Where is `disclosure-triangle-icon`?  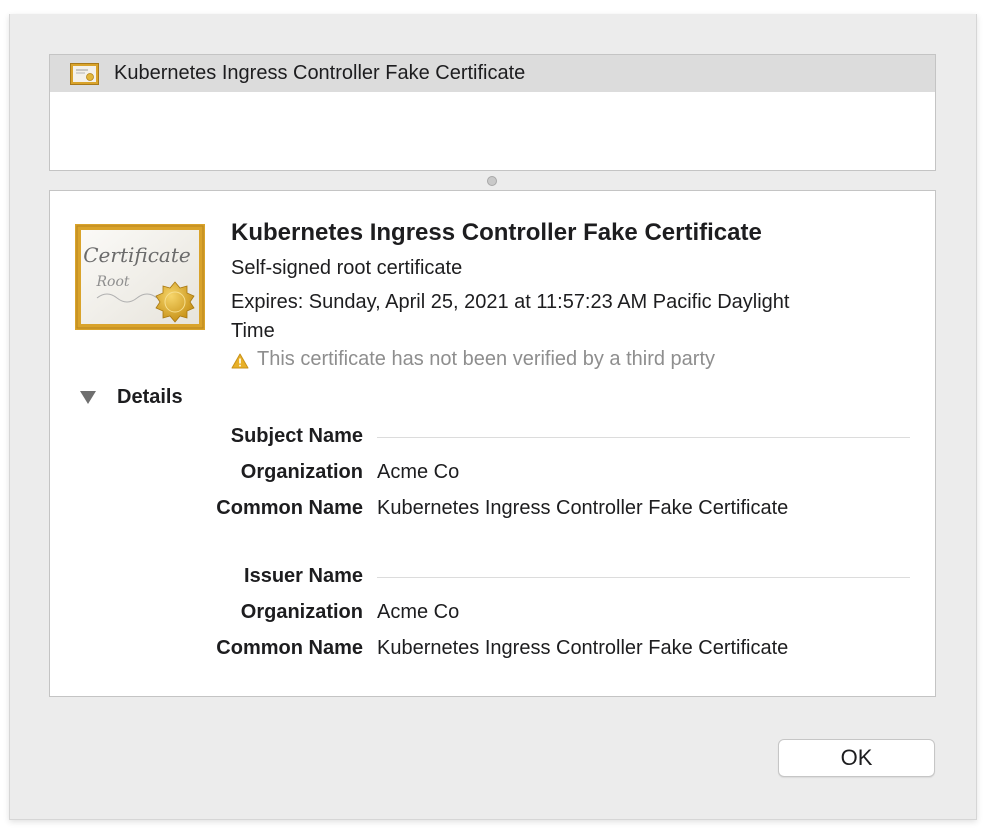 disclosure-triangle-icon is located at coordinates (88, 397).